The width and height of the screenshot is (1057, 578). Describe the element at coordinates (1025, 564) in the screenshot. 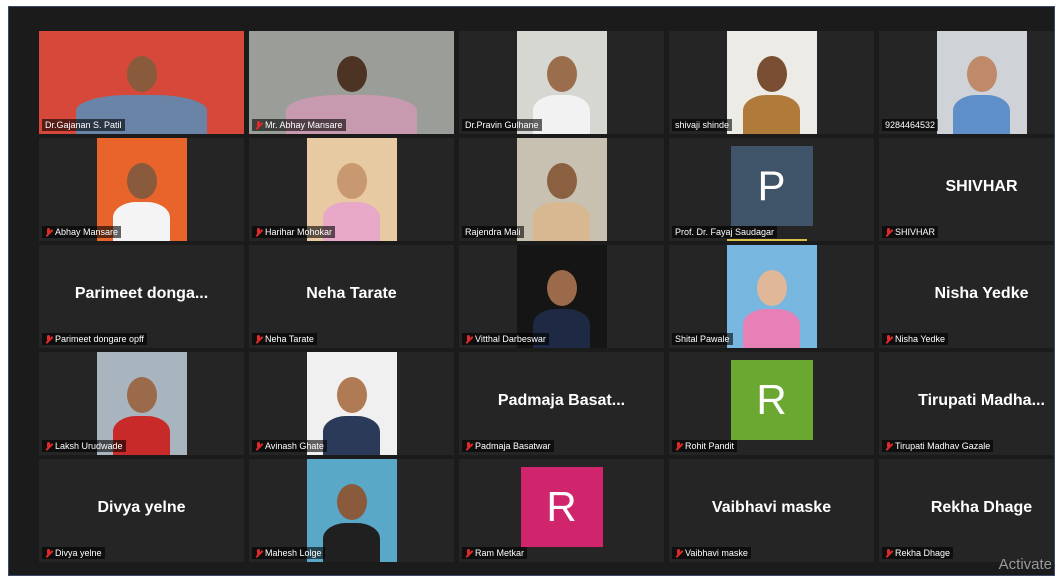

I see `activate-watermark: Activate` at that location.